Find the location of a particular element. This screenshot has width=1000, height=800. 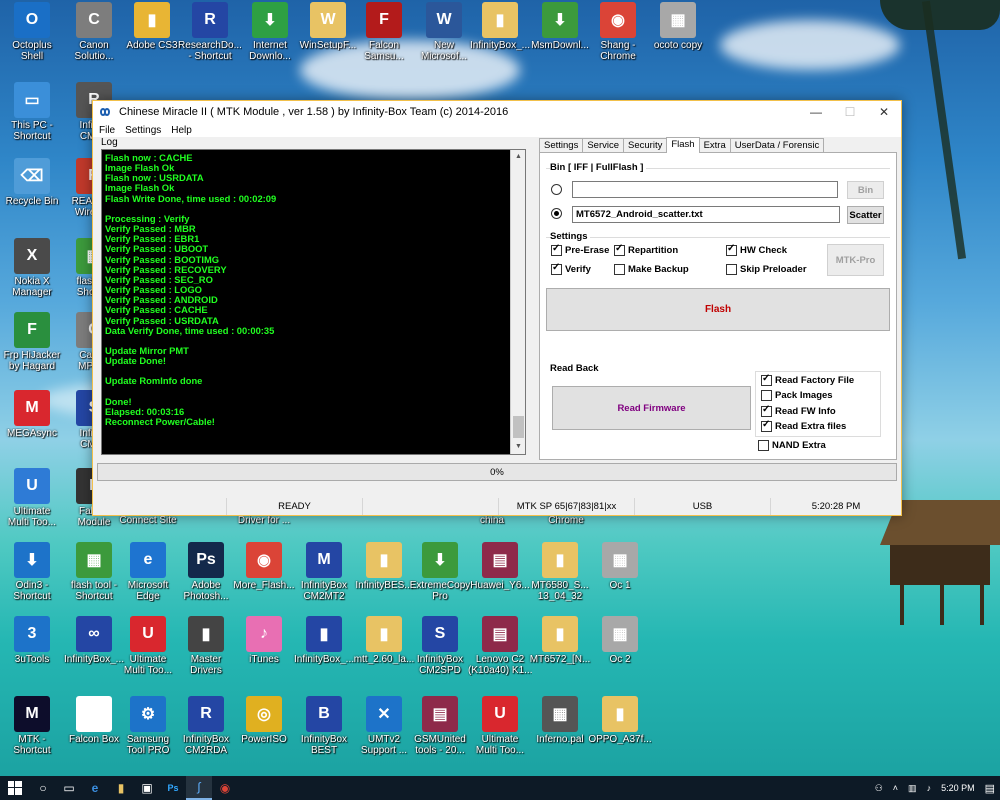

desktop-icon: ▦ Oc 2 is located at coordinates (620, 640).